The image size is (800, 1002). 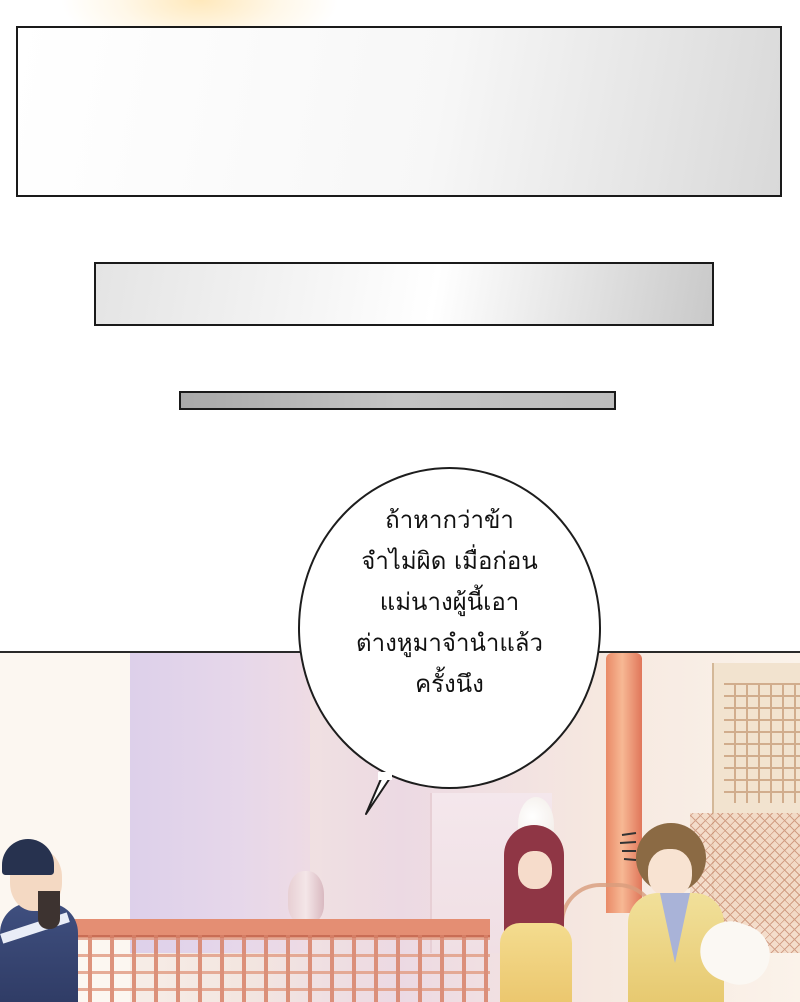 What do you see at coordinates (449, 561) in the screenshot?
I see `speech-line: จำไม่ผิด เมื่อก่อน` at bounding box center [449, 561].